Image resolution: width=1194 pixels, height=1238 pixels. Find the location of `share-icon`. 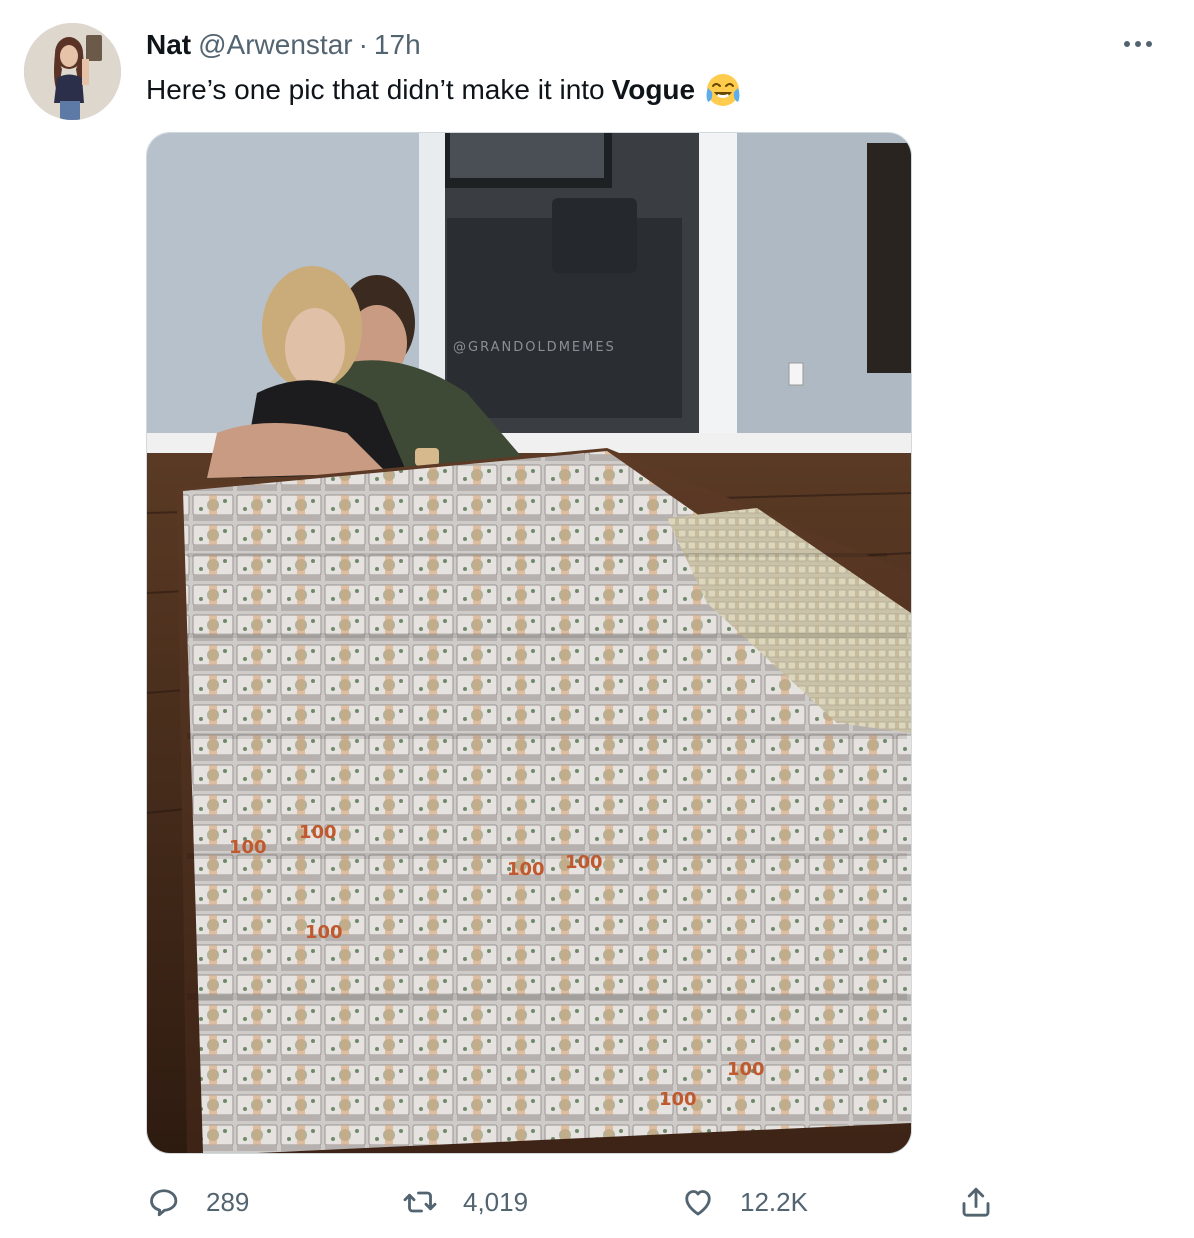

share-icon is located at coordinates (976, 1202).